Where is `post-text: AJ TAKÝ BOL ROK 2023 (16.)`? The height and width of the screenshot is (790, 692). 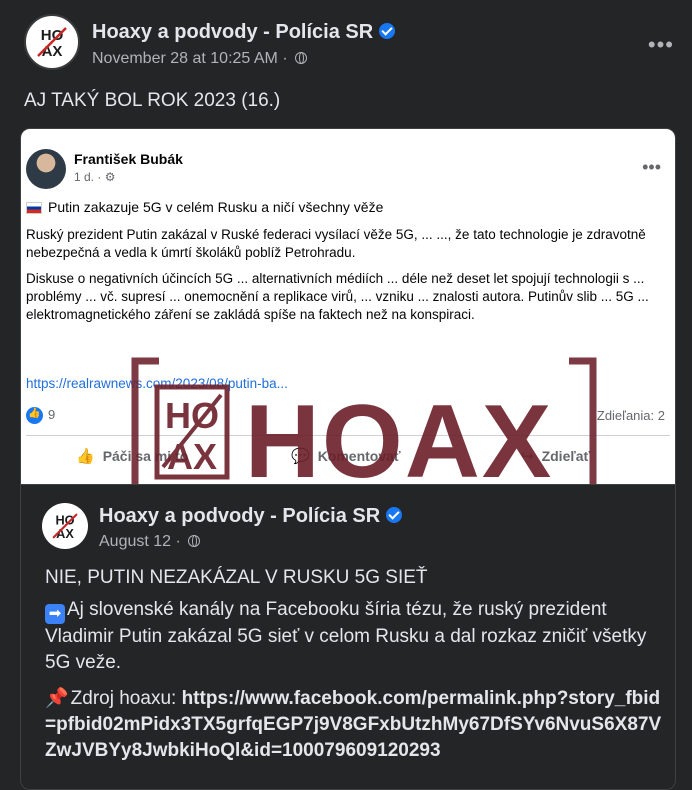
post-text: AJ TAKÝ BOL ROK 2023 (16.) is located at coordinates (152, 100).